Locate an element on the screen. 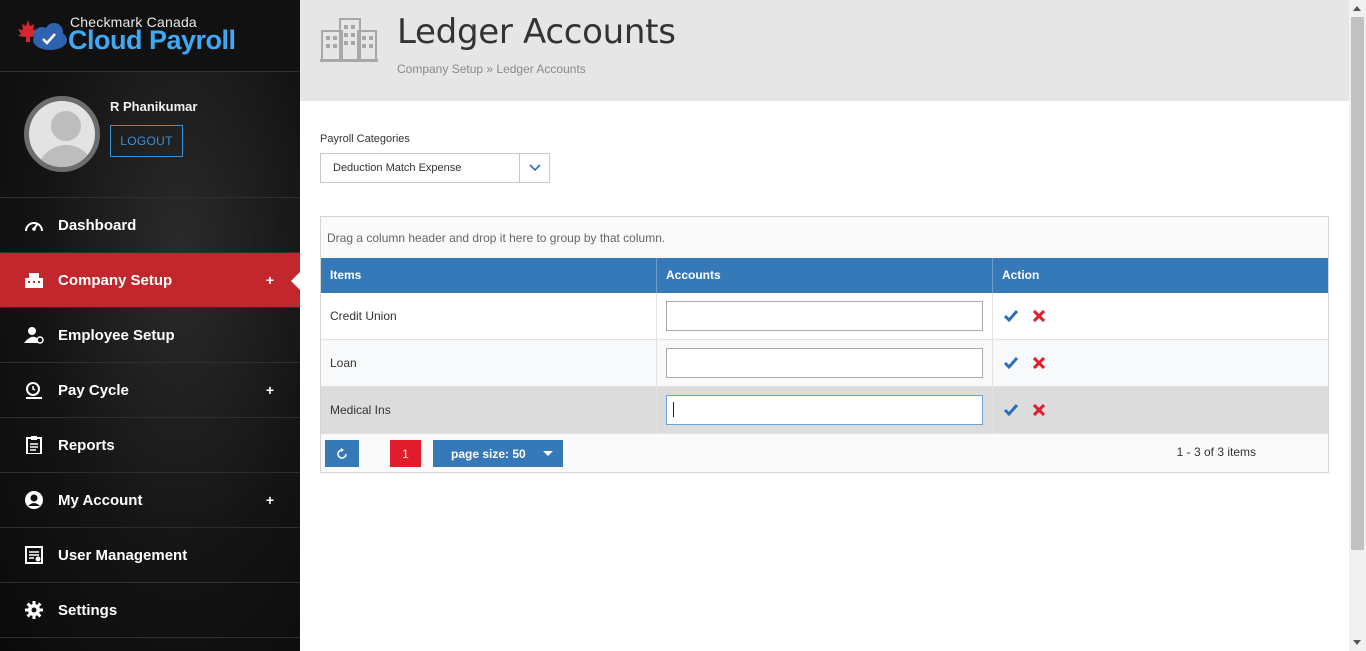 The width and height of the screenshot is (1366, 651). sidebar-item-dashboard: Dashboard is located at coordinates (150, 225).